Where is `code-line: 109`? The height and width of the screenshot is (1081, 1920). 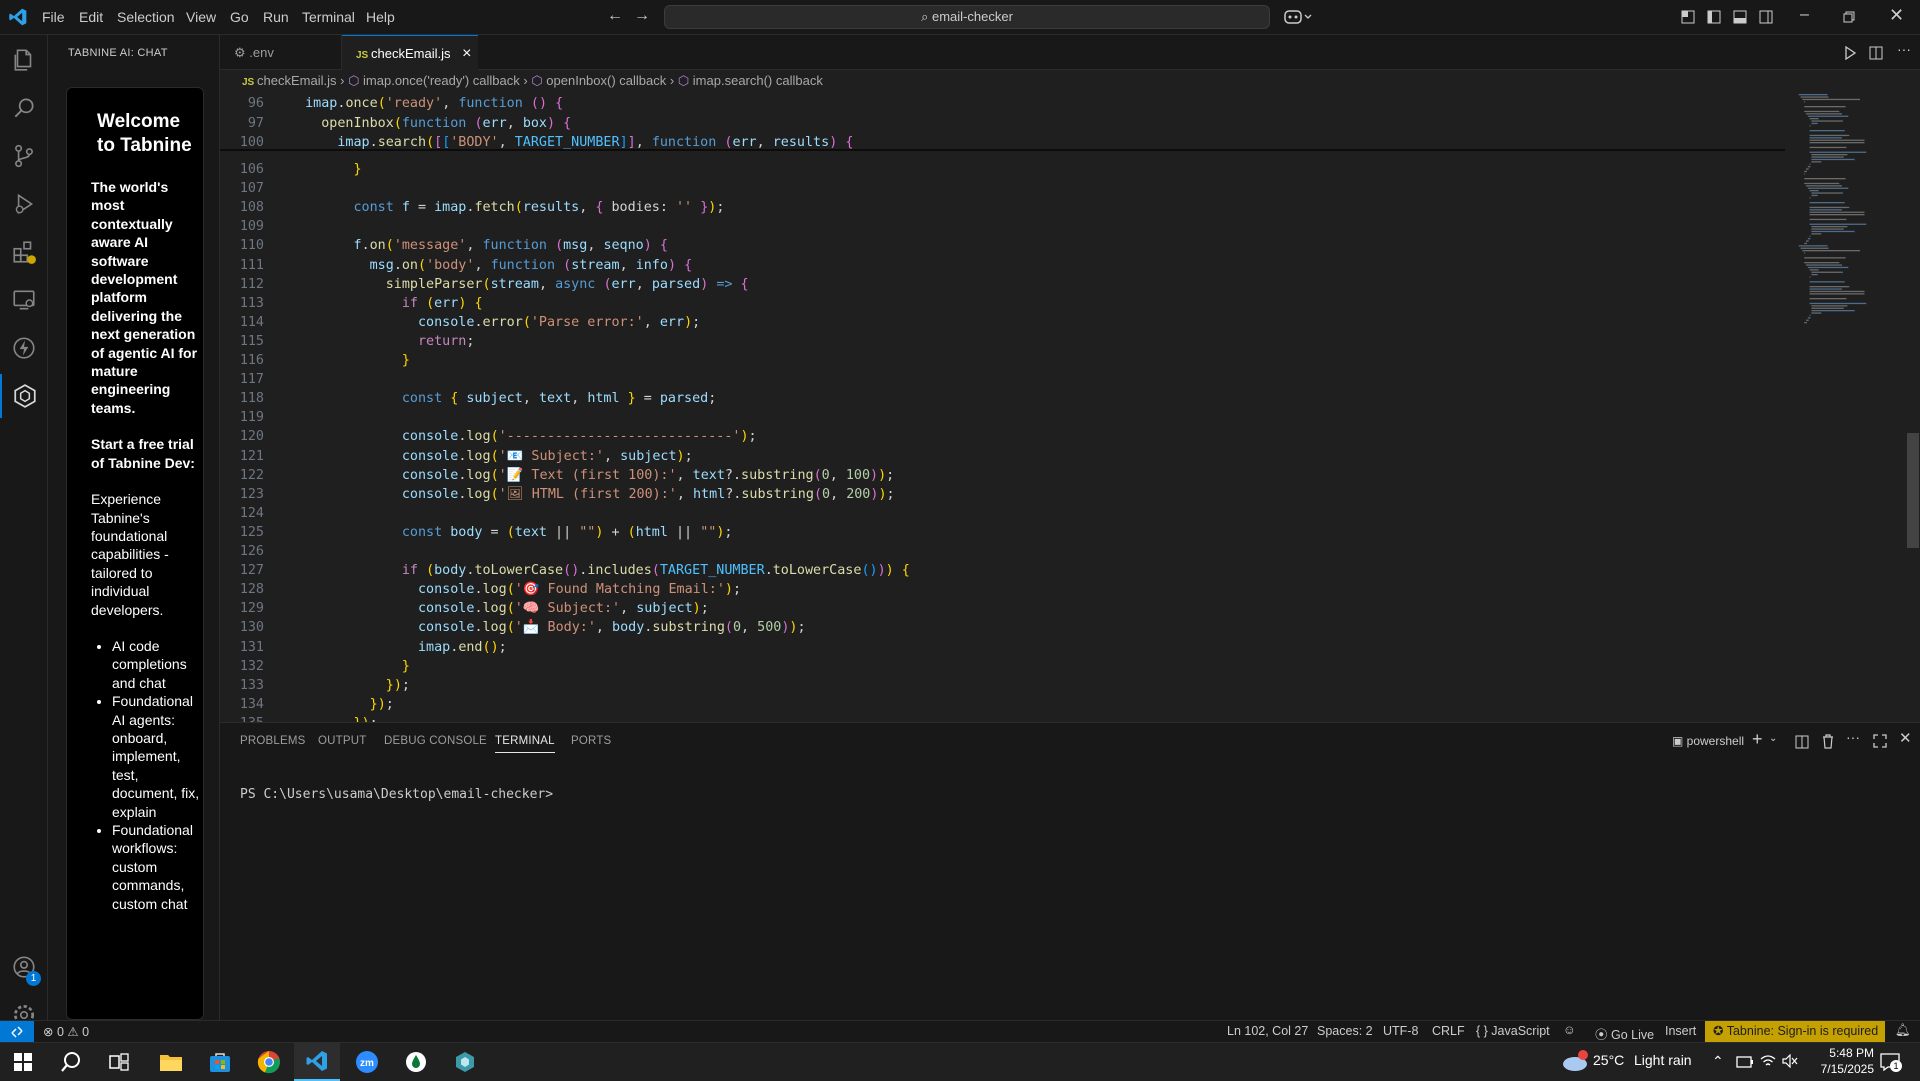
code-line: 109 is located at coordinates (1000, 226).